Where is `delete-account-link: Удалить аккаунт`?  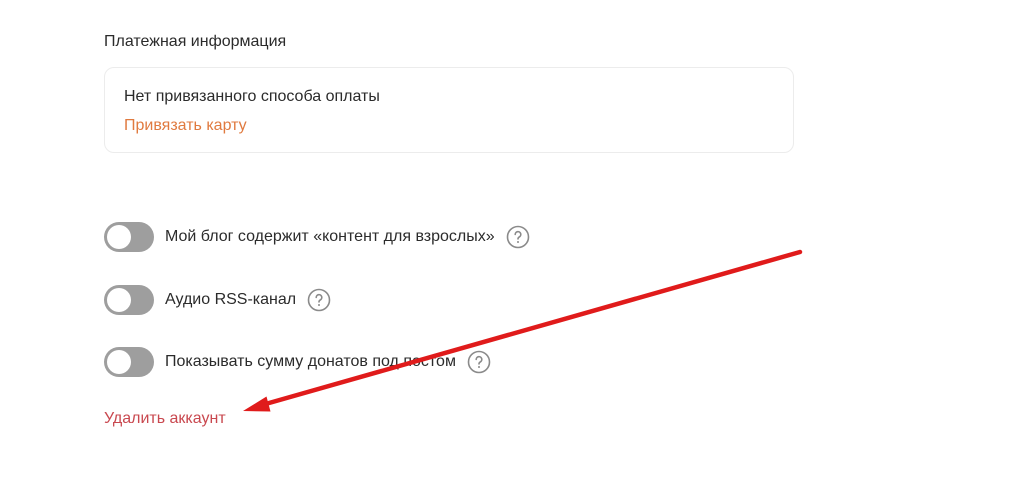
delete-account-link: Удалить аккаунт is located at coordinates (165, 419).